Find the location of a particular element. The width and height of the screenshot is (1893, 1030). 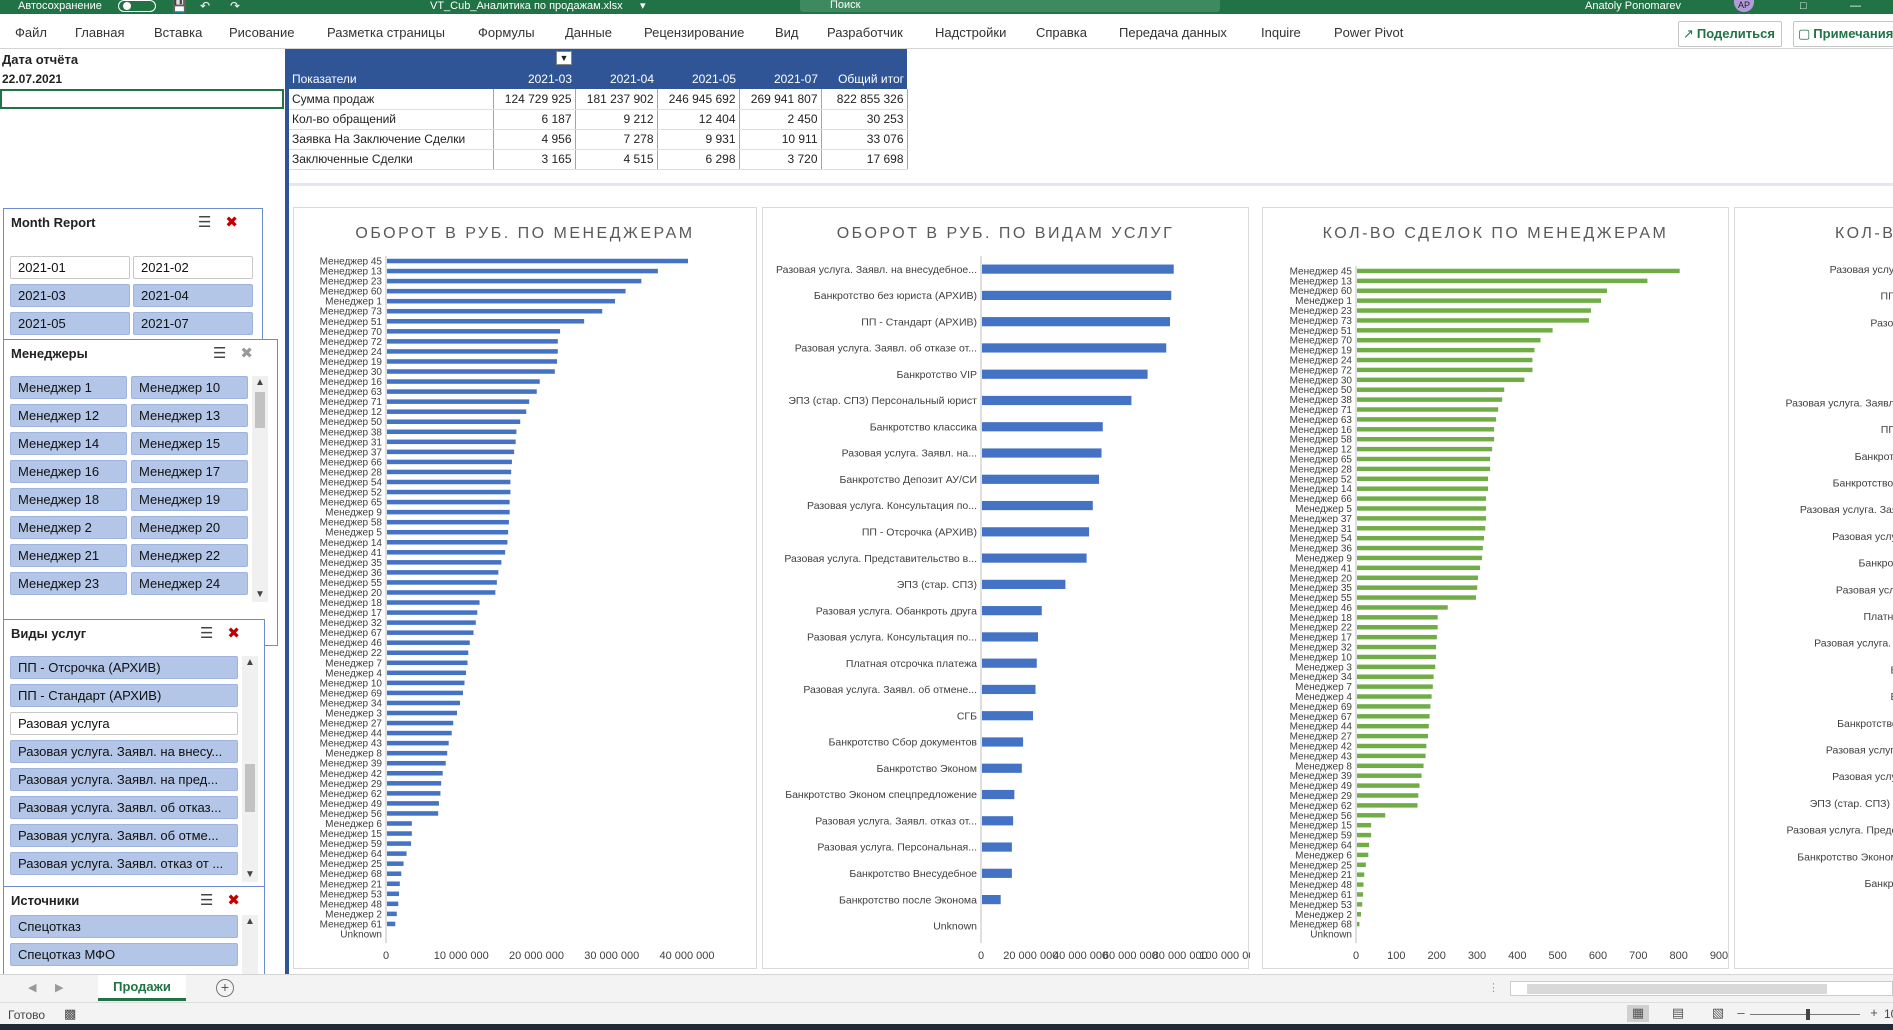

selected-cell is located at coordinates (142, 99).